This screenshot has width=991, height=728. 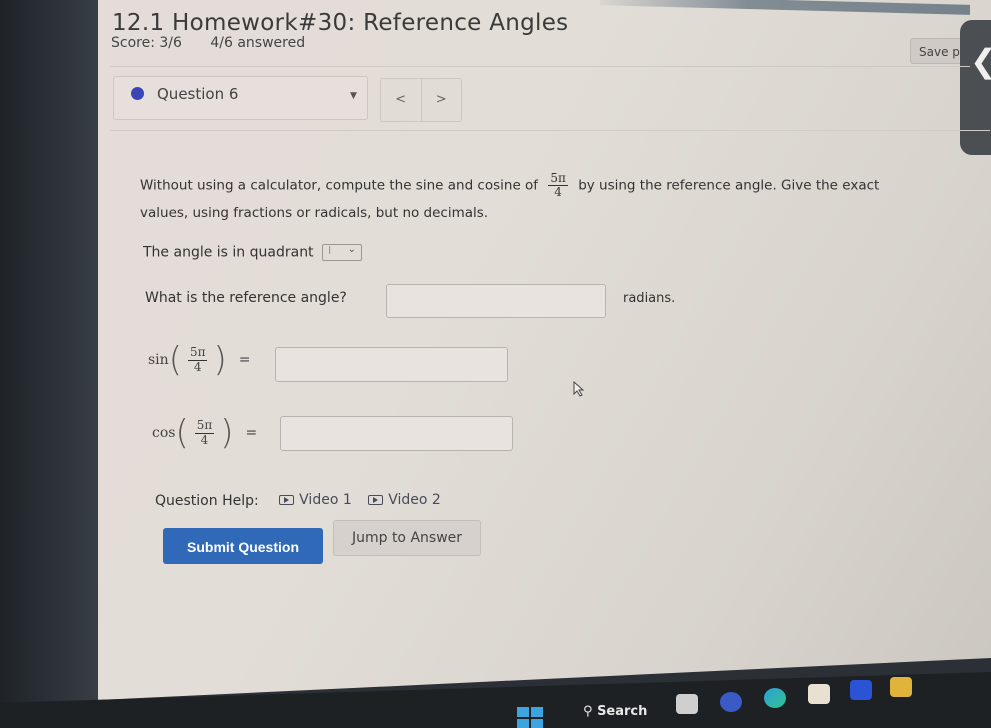 What do you see at coordinates (530, 717) in the screenshot?
I see `windows-start-icon` at bounding box center [530, 717].